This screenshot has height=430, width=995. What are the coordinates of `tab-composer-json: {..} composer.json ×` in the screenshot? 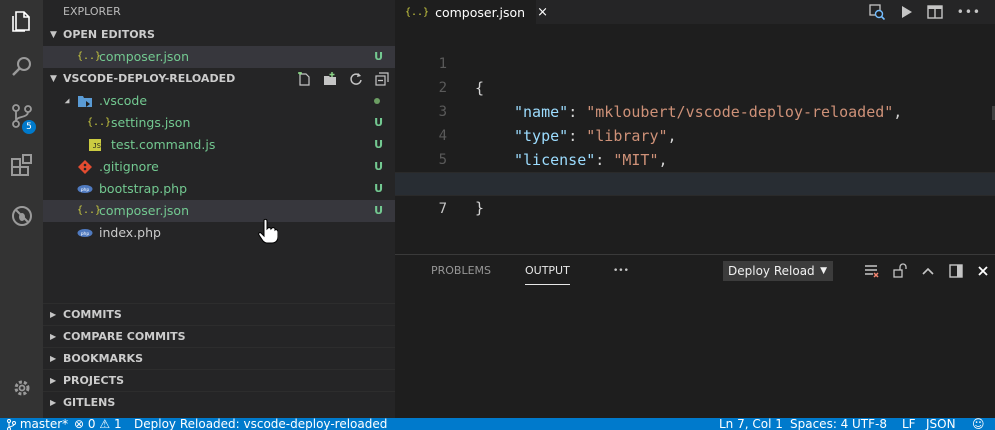 It's located at (471, 12).